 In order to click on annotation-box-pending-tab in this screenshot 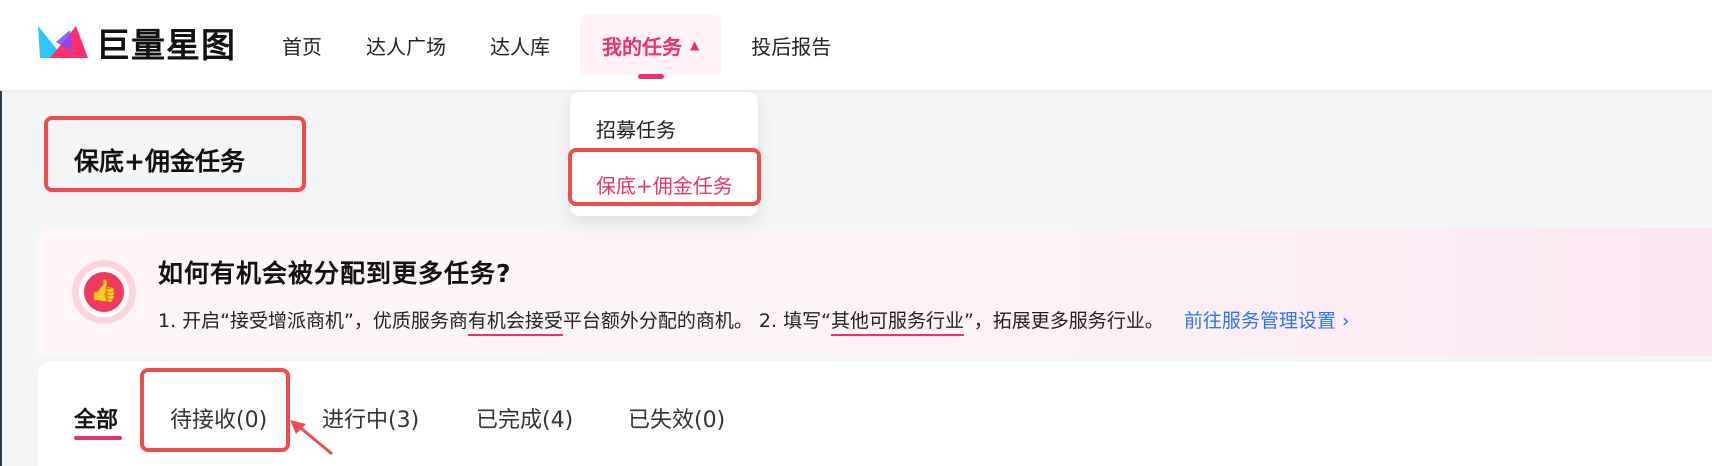, I will do `click(215, 410)`.